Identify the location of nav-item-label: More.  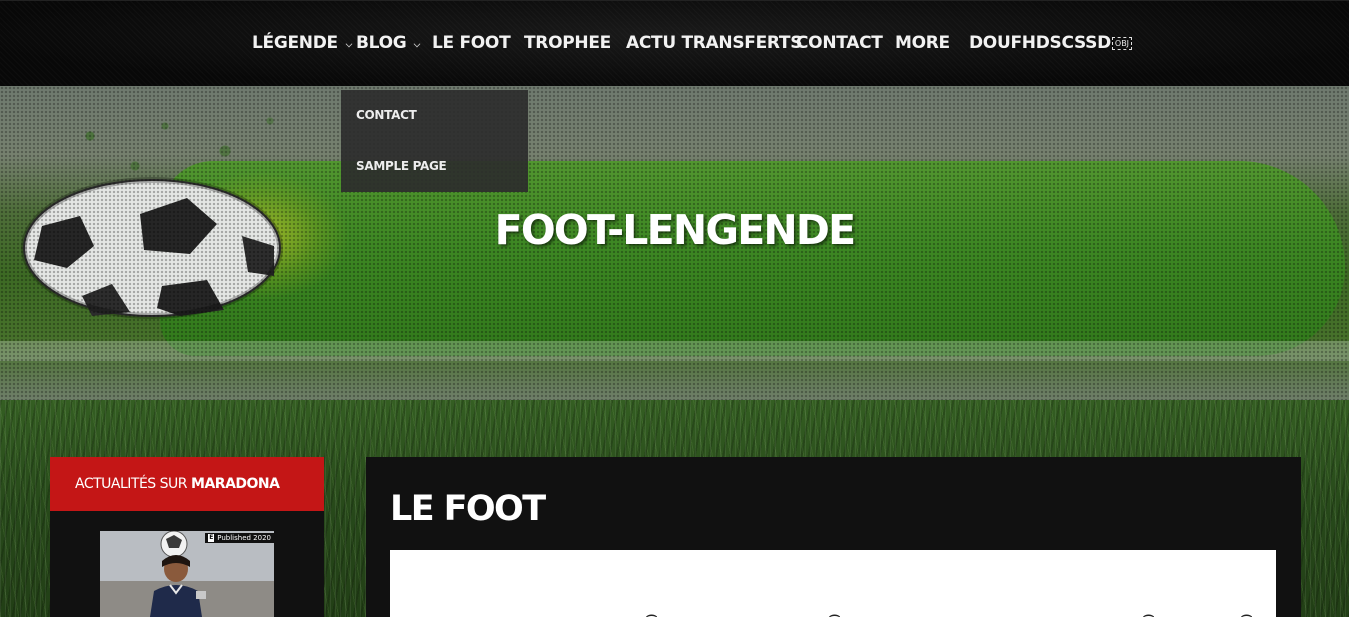
(922, 43).